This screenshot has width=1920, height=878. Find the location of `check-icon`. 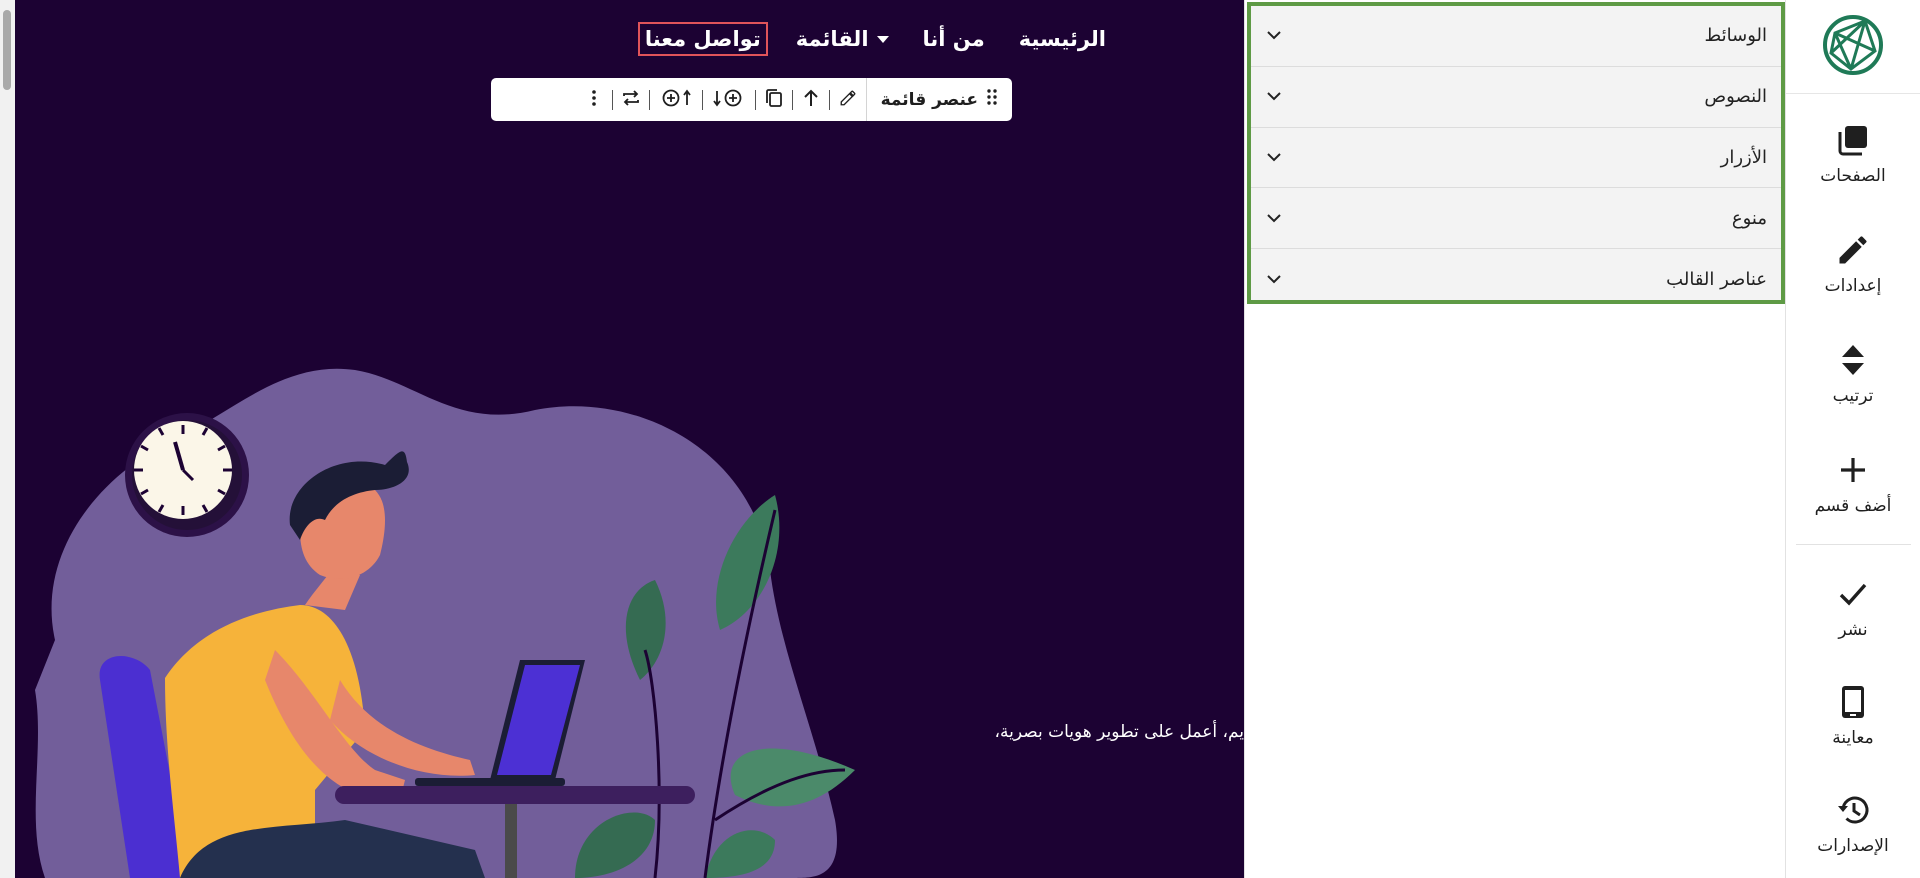

check-icon is located at coordinates (1853, 594).